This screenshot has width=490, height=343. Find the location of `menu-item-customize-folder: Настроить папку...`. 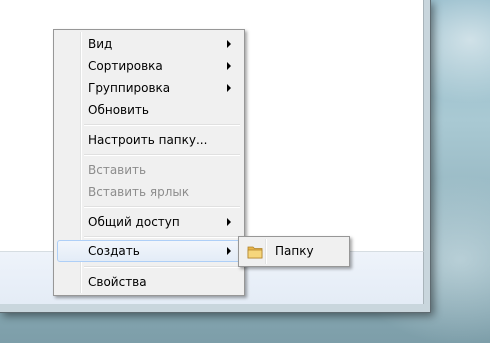

menu-item-customize-folder: Настроить папку... is located at coordinates (149, 140).